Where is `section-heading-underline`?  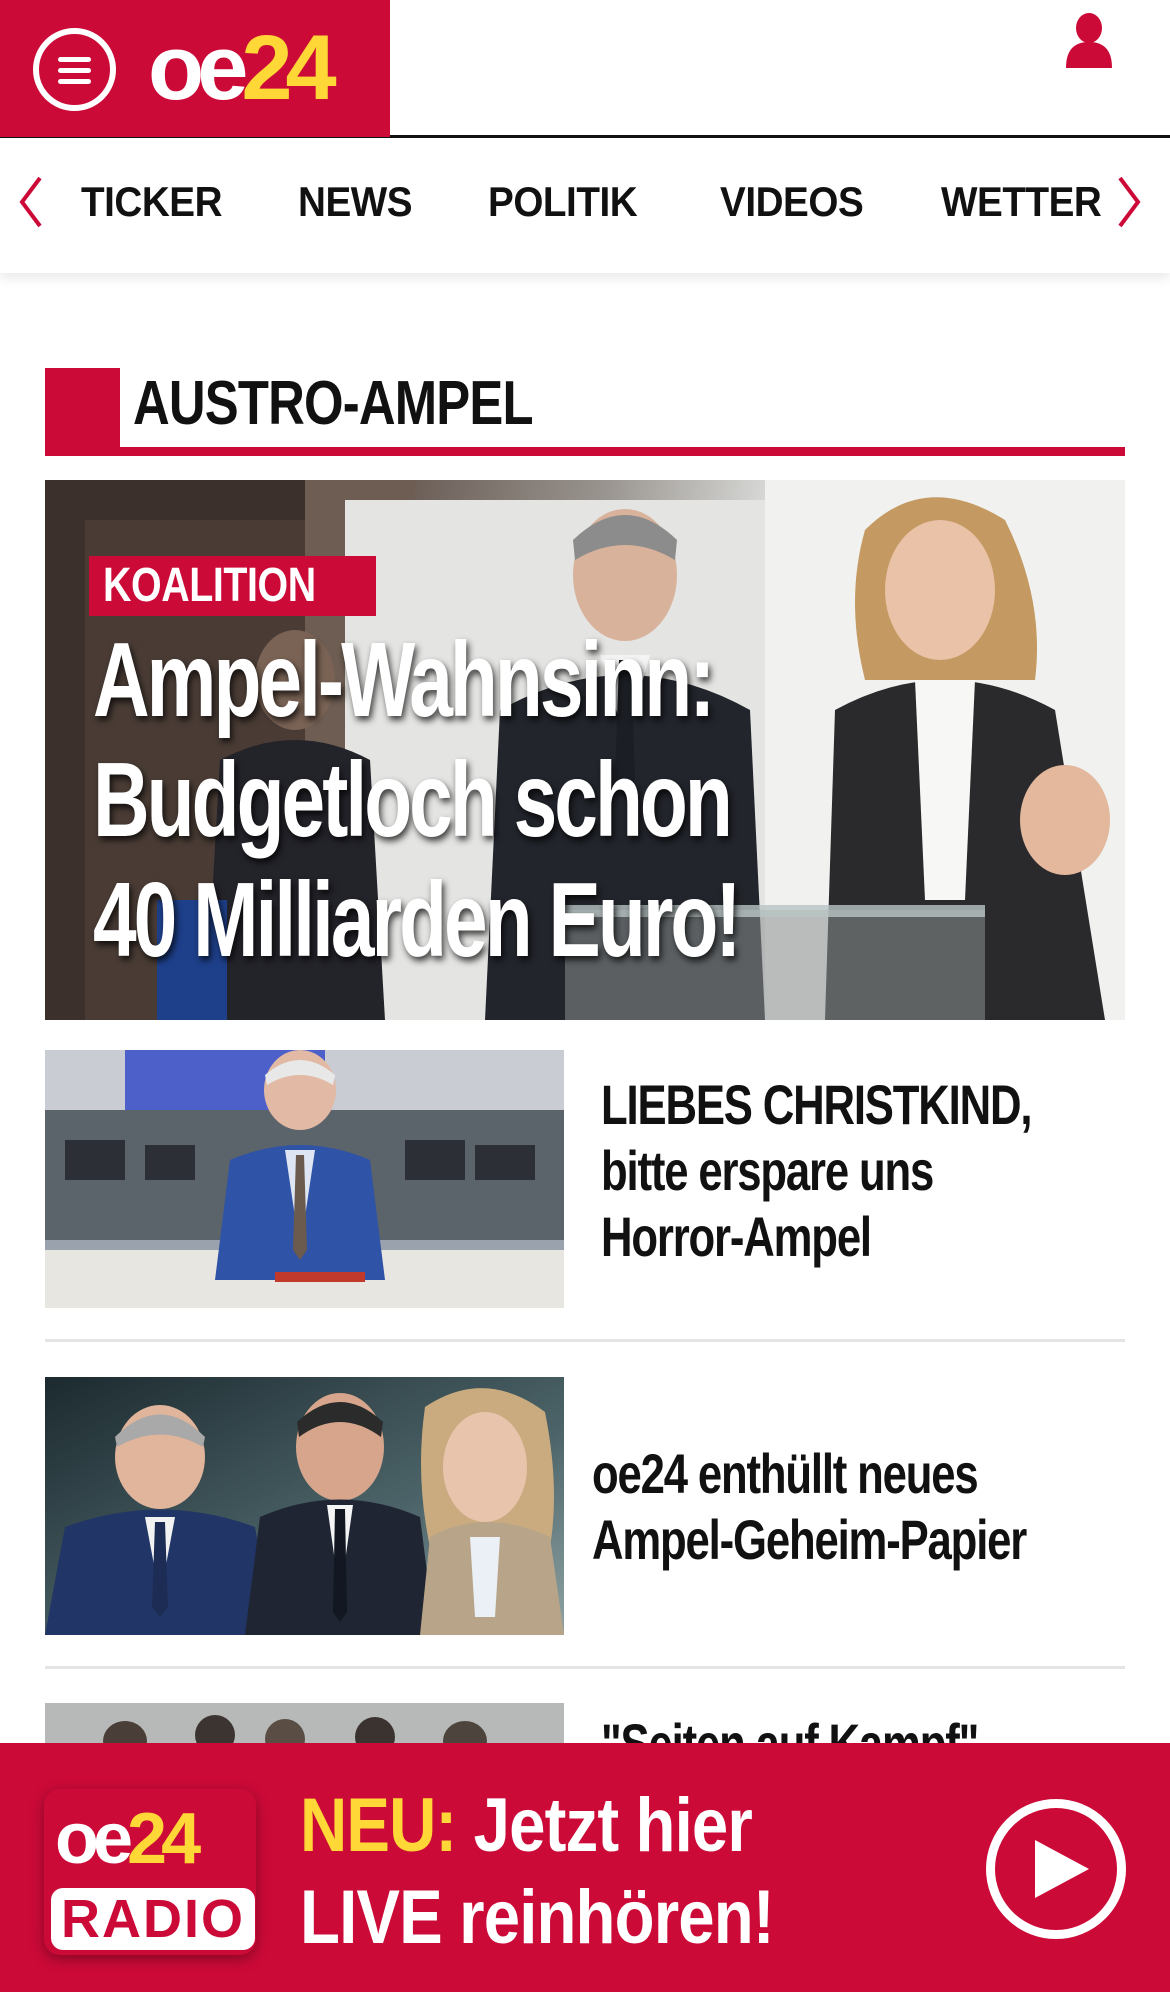 section-heading-underline is located at coordinates (585, 451).